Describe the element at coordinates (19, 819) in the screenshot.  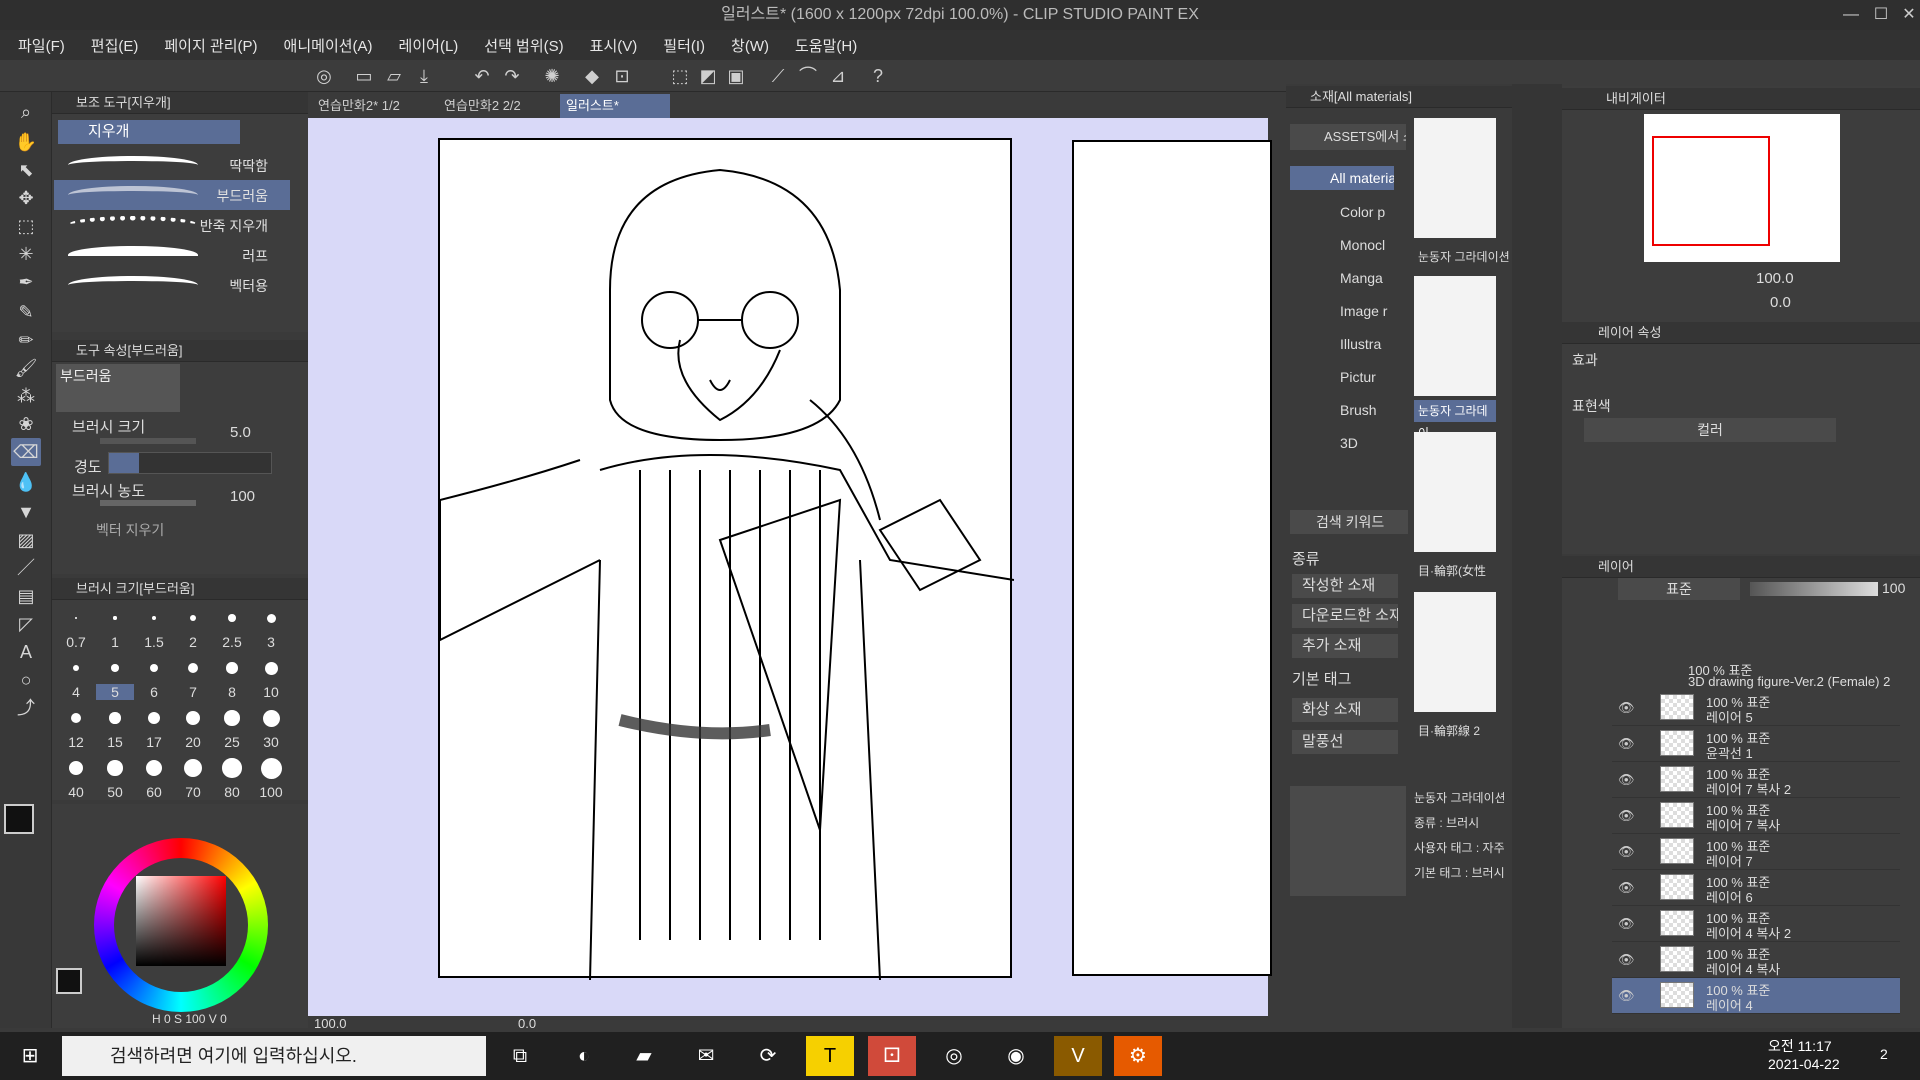
I see `main-color-swatch` at that location.